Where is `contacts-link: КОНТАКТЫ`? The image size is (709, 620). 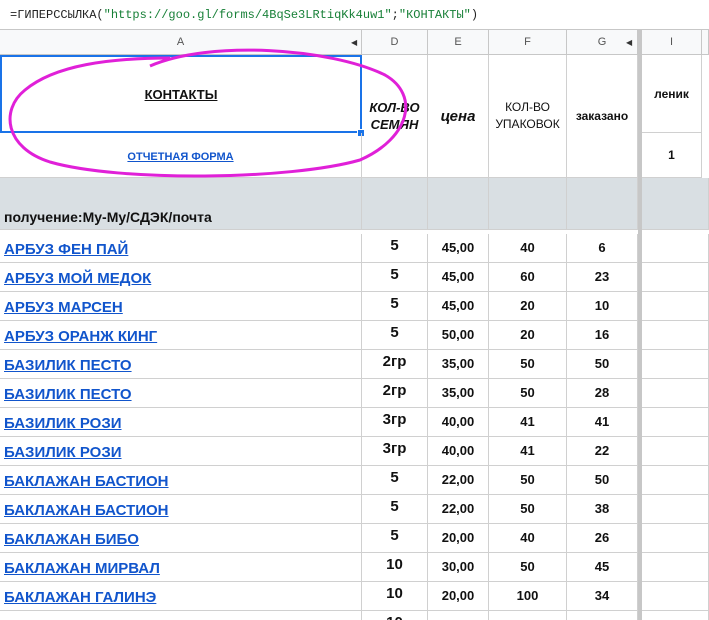
contacts-link: КОНТАКТЫ is located at coordinates (181, 94).